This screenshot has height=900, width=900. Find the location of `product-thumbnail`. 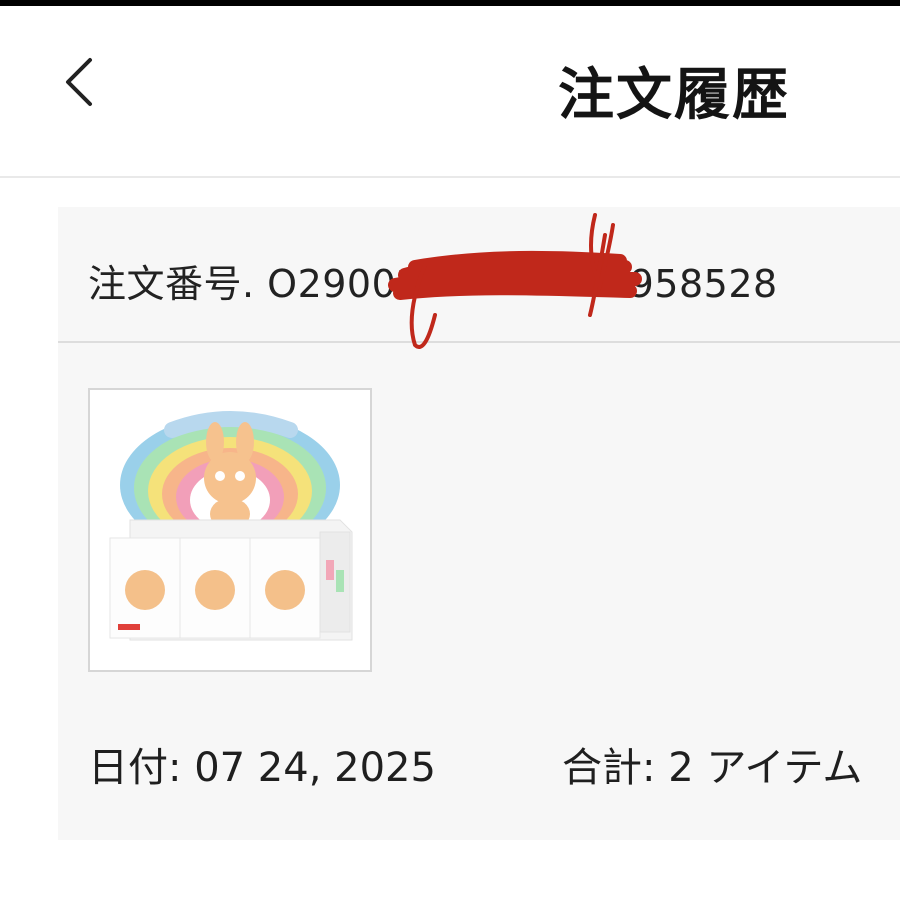

product-thumbnail is located at coordinates (230, 530).